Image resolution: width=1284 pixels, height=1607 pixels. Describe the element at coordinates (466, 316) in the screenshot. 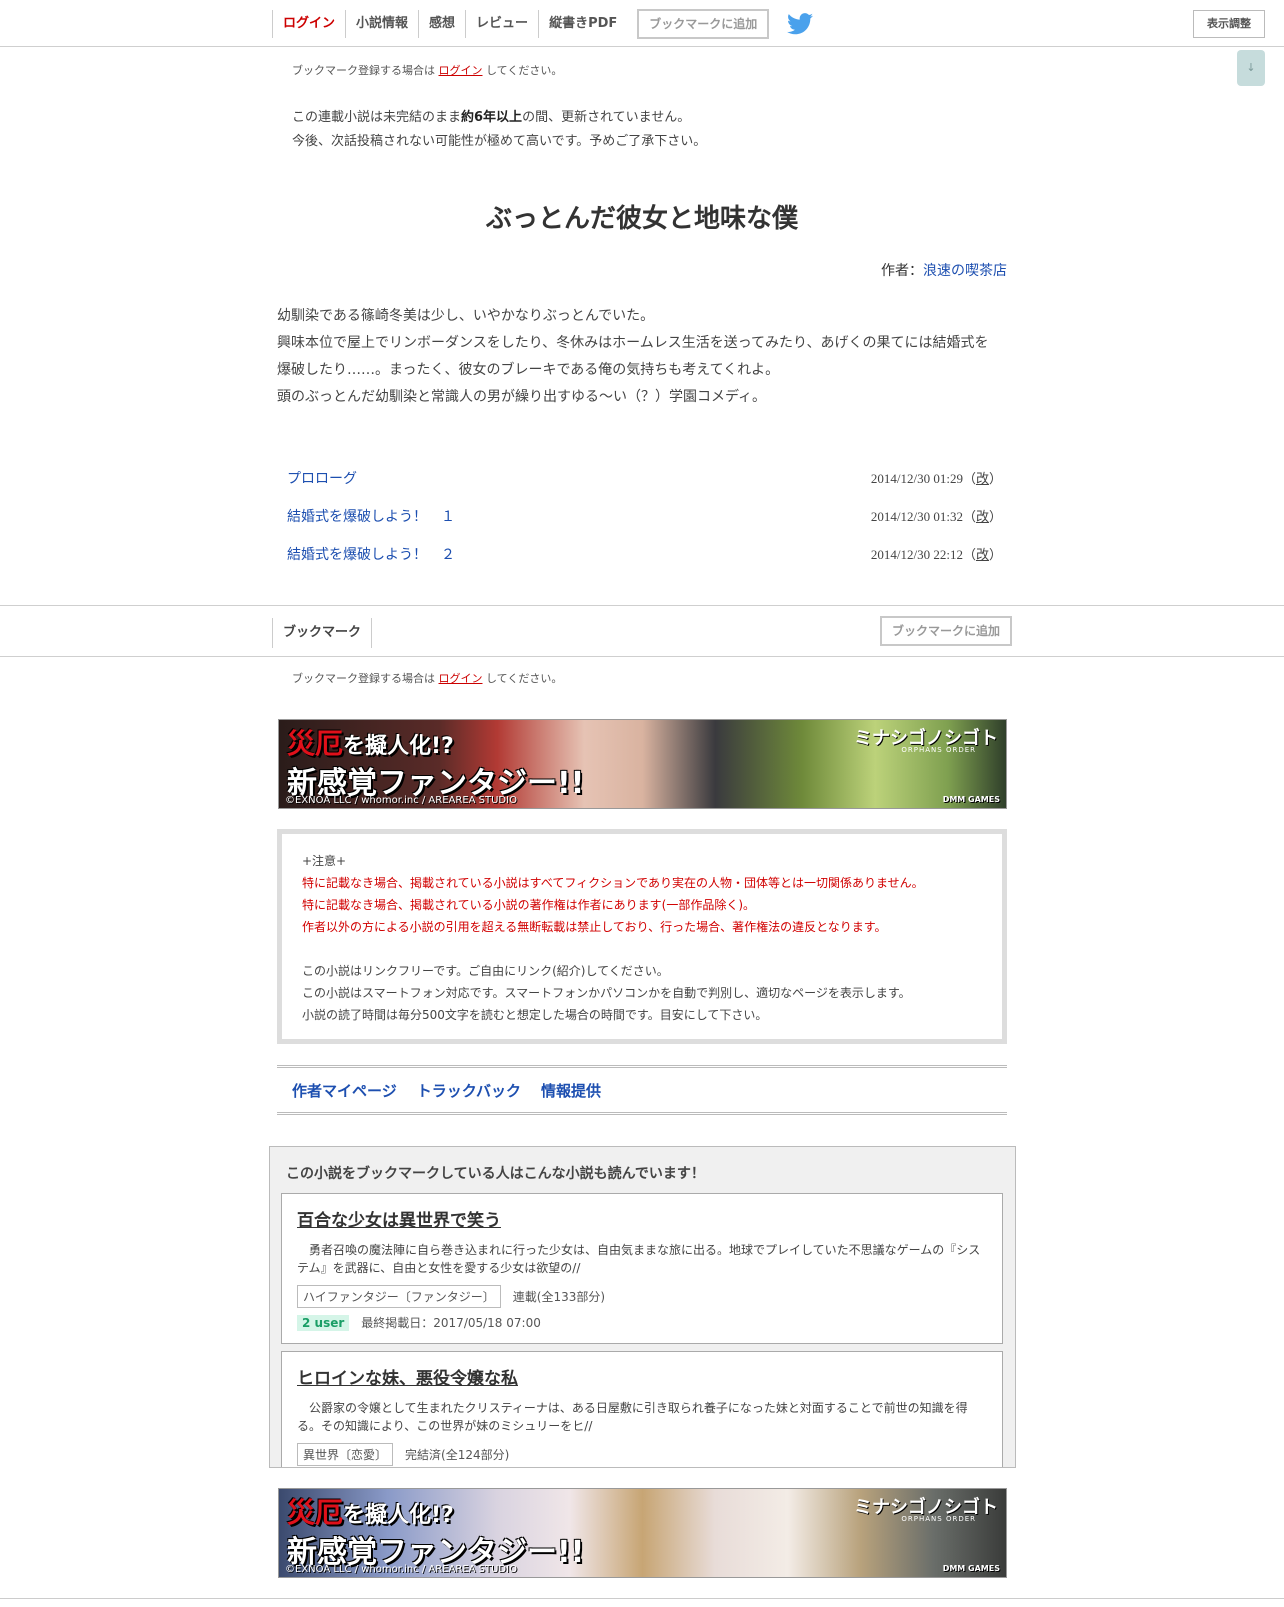

I see `summary-paragraph: 幼馴染である篠崎冬美は少し、いやかなりぶっとんでいた。` at that location.